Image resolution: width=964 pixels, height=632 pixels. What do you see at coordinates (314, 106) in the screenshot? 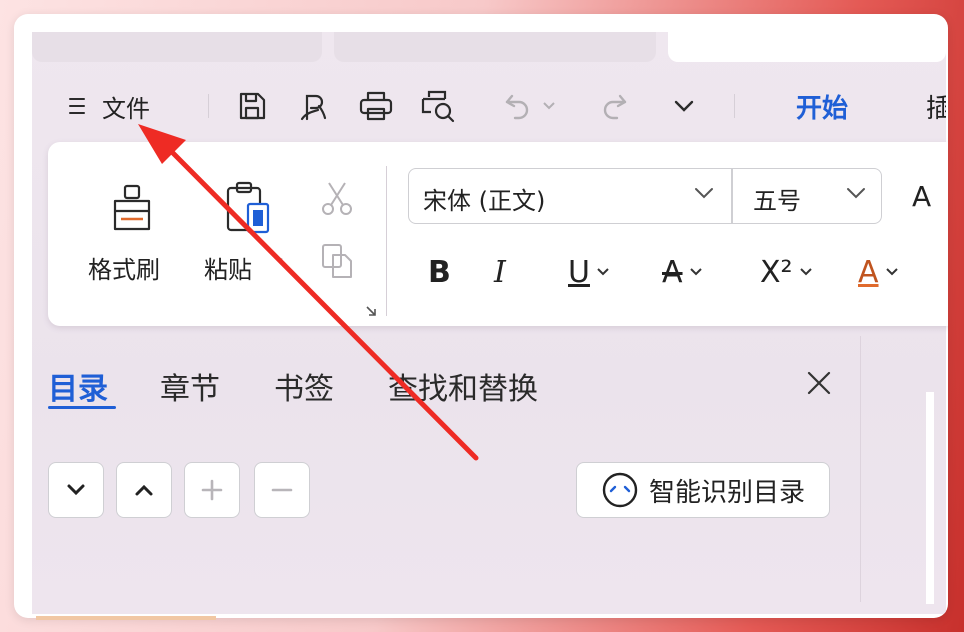
I see `export-pdf-icon` at bounding box center [314, 106].